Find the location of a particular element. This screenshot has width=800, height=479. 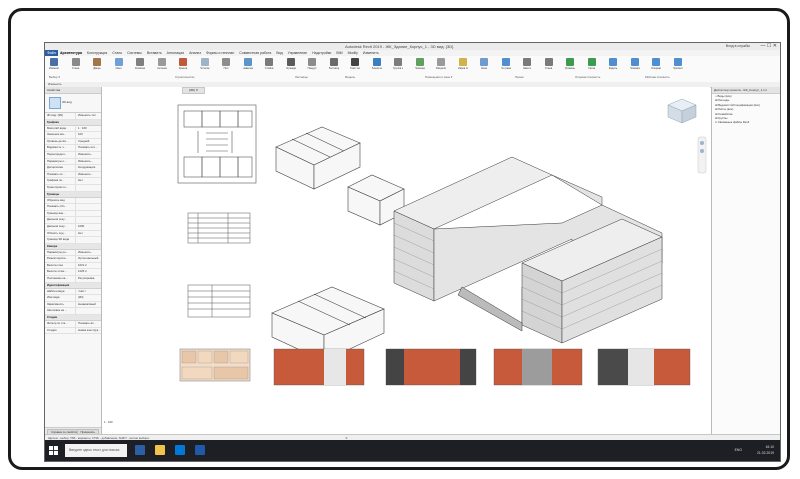

property-row: Графика по... Нет is located at coordinates (73, 181).